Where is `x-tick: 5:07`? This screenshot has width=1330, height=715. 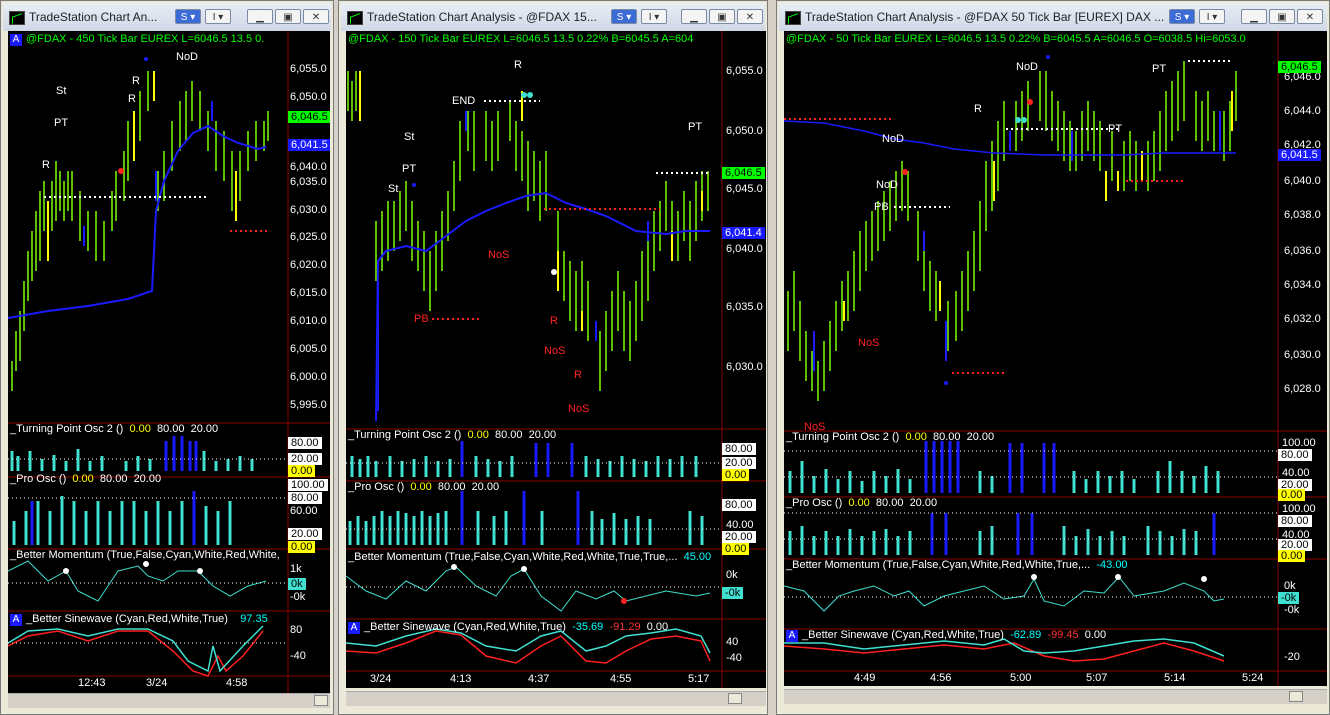 x-tick: 5:07 is located at coordinates (1097, 678).